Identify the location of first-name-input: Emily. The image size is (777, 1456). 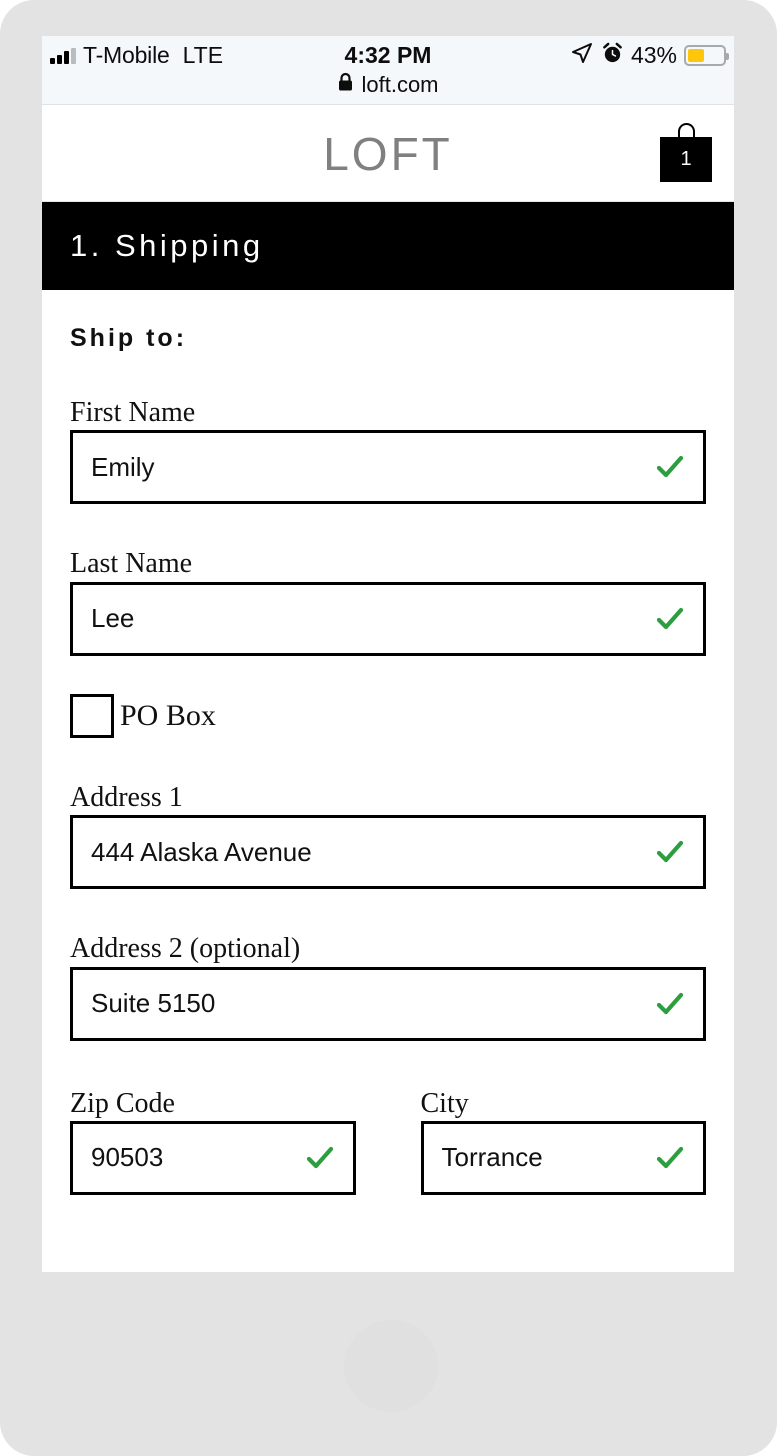
(388, 467).